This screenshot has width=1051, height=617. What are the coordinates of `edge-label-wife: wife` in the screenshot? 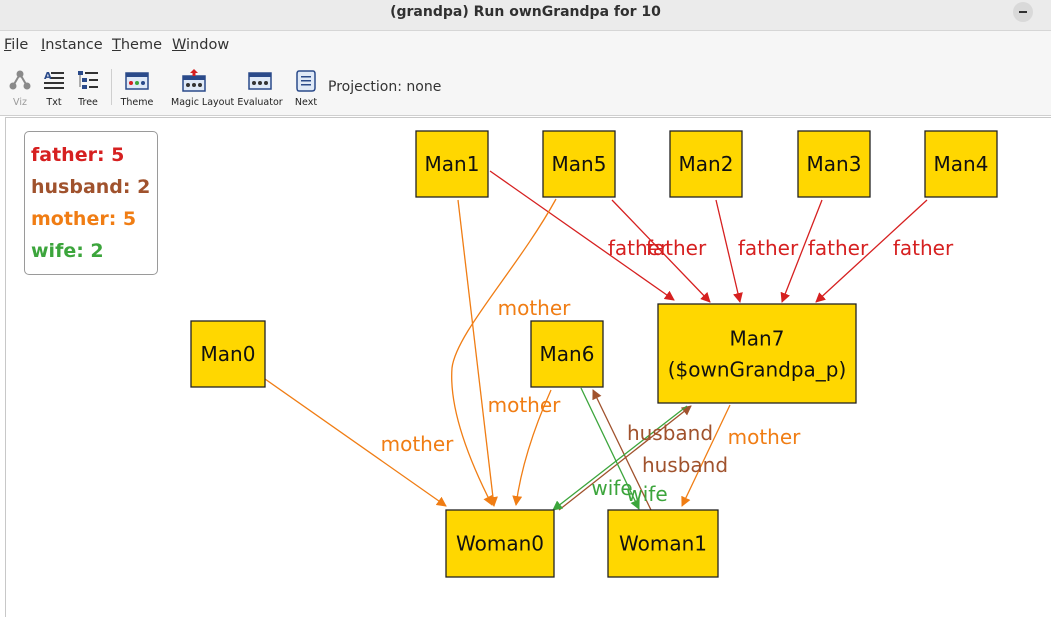 It's located at (646, 494).